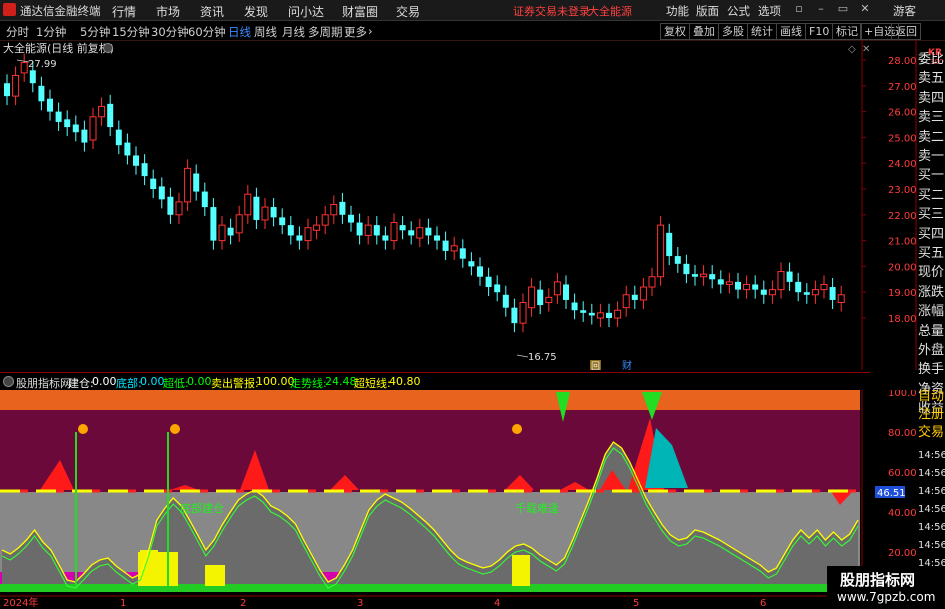 The image size is (945, 609). Describe the element at coordinates (123, 603) in the screenshot. I see `date-axis-label: 1` at that location.